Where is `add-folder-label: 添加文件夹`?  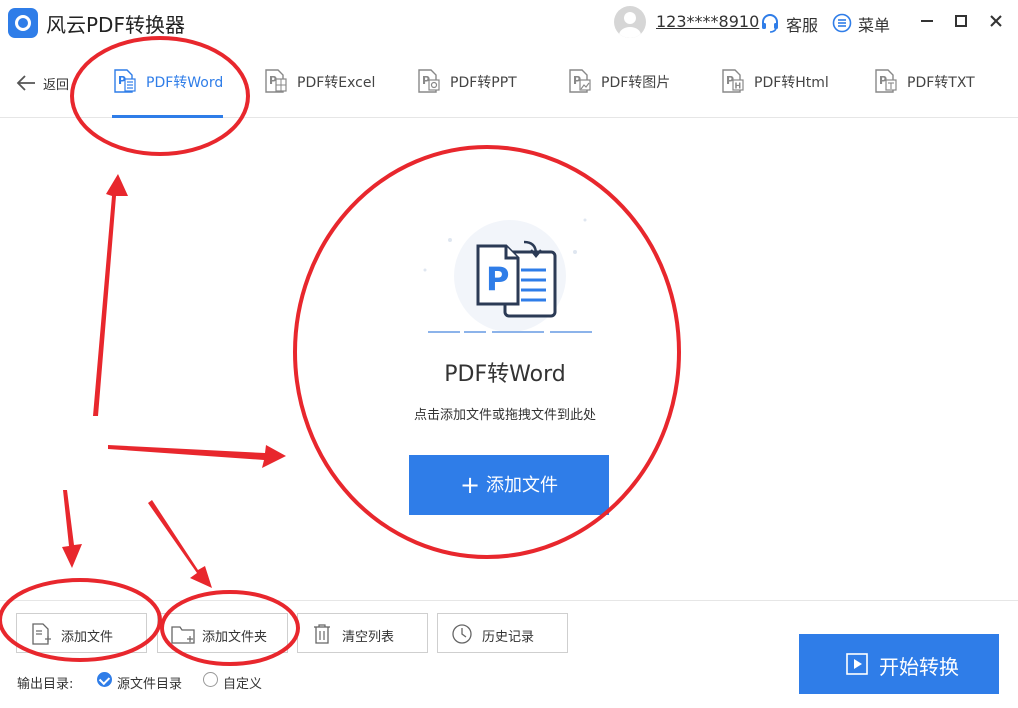 add-folder-label: 添加文件夹 is located at coordinates (235, 637).